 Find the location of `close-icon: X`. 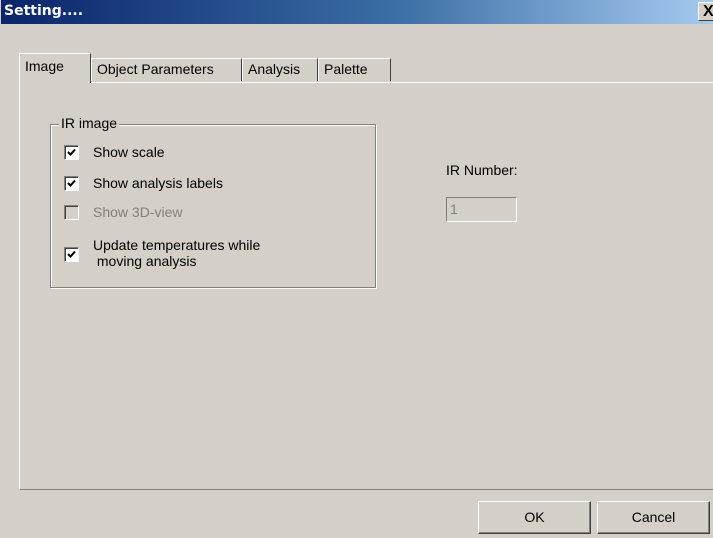

close-icon: X is located at coordinates (708, 11).